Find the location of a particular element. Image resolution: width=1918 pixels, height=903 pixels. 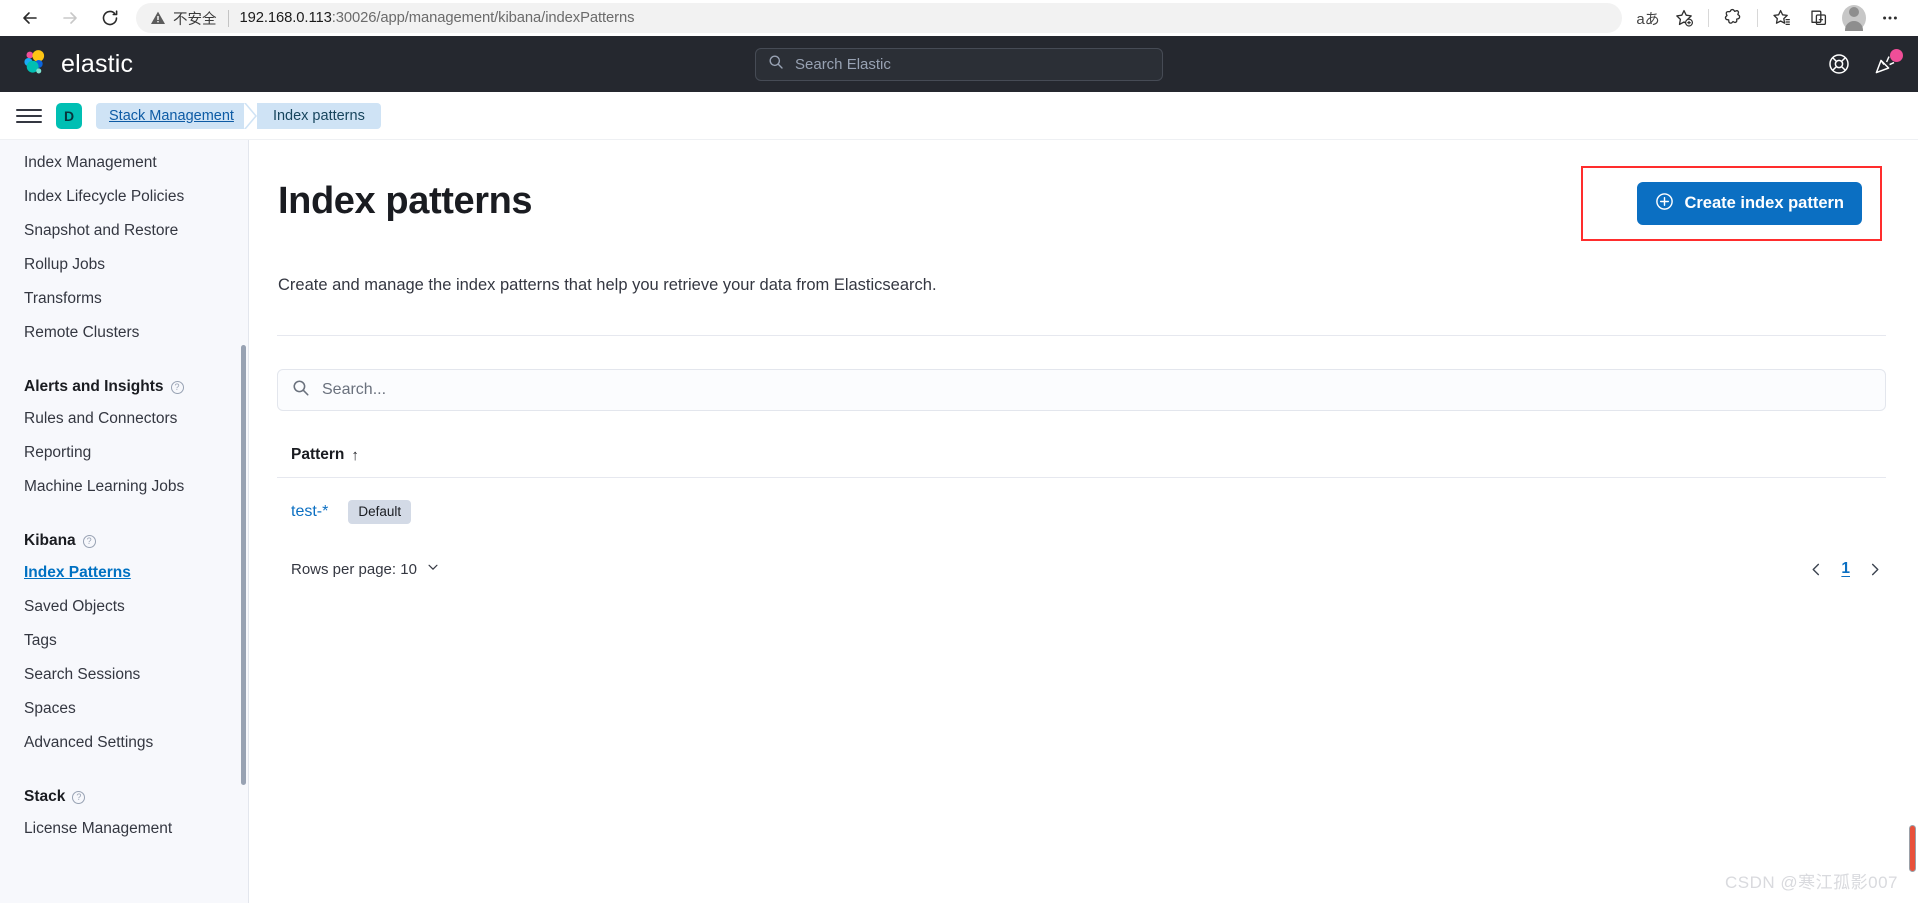

table-header-row: Pattern ↑ is located at coordinates (1081, 462).